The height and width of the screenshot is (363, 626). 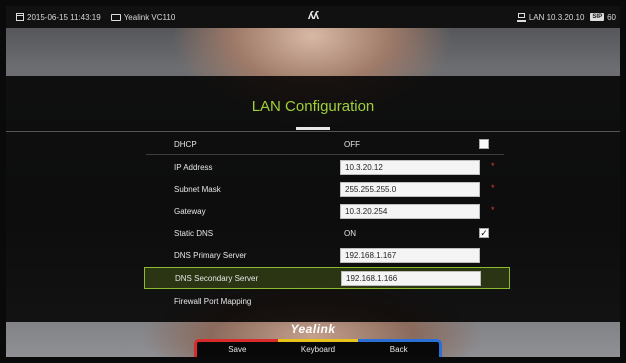 I want to click on static-dns-value: ON, so click(x=350, y=233).